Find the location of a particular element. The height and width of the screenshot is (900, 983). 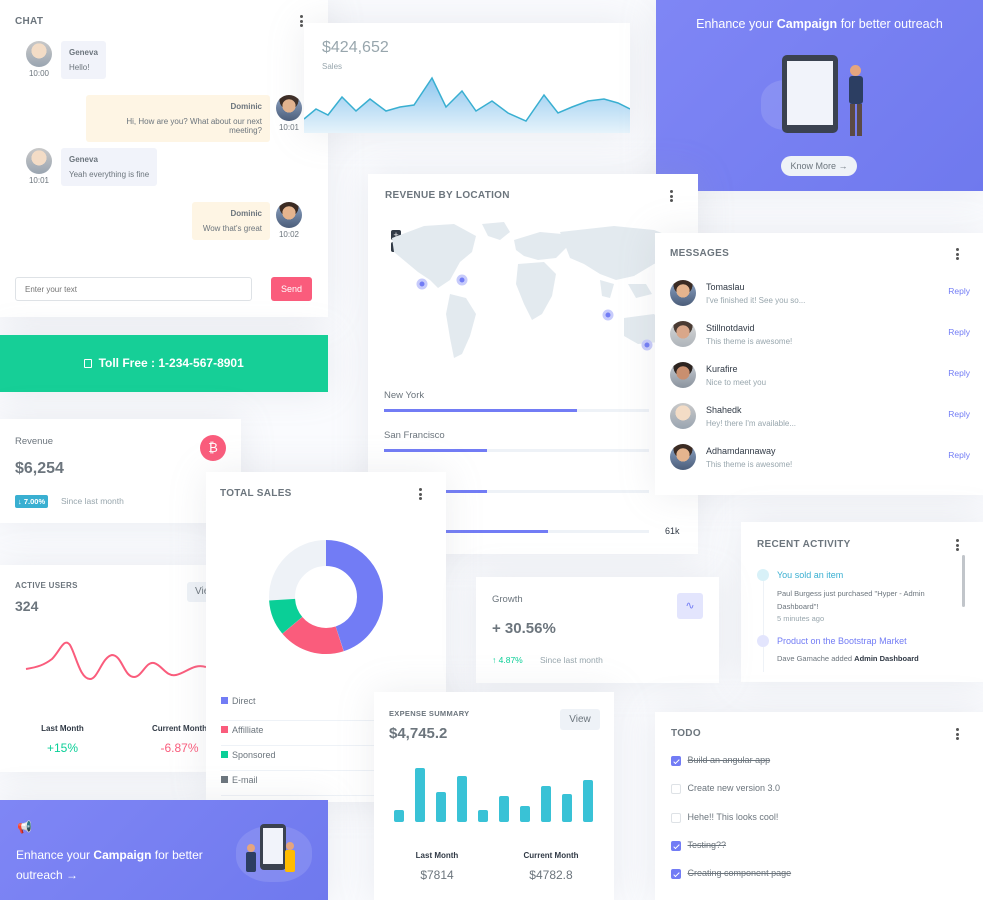

revenue-since: Since last month is located at coordinates (92, 501).